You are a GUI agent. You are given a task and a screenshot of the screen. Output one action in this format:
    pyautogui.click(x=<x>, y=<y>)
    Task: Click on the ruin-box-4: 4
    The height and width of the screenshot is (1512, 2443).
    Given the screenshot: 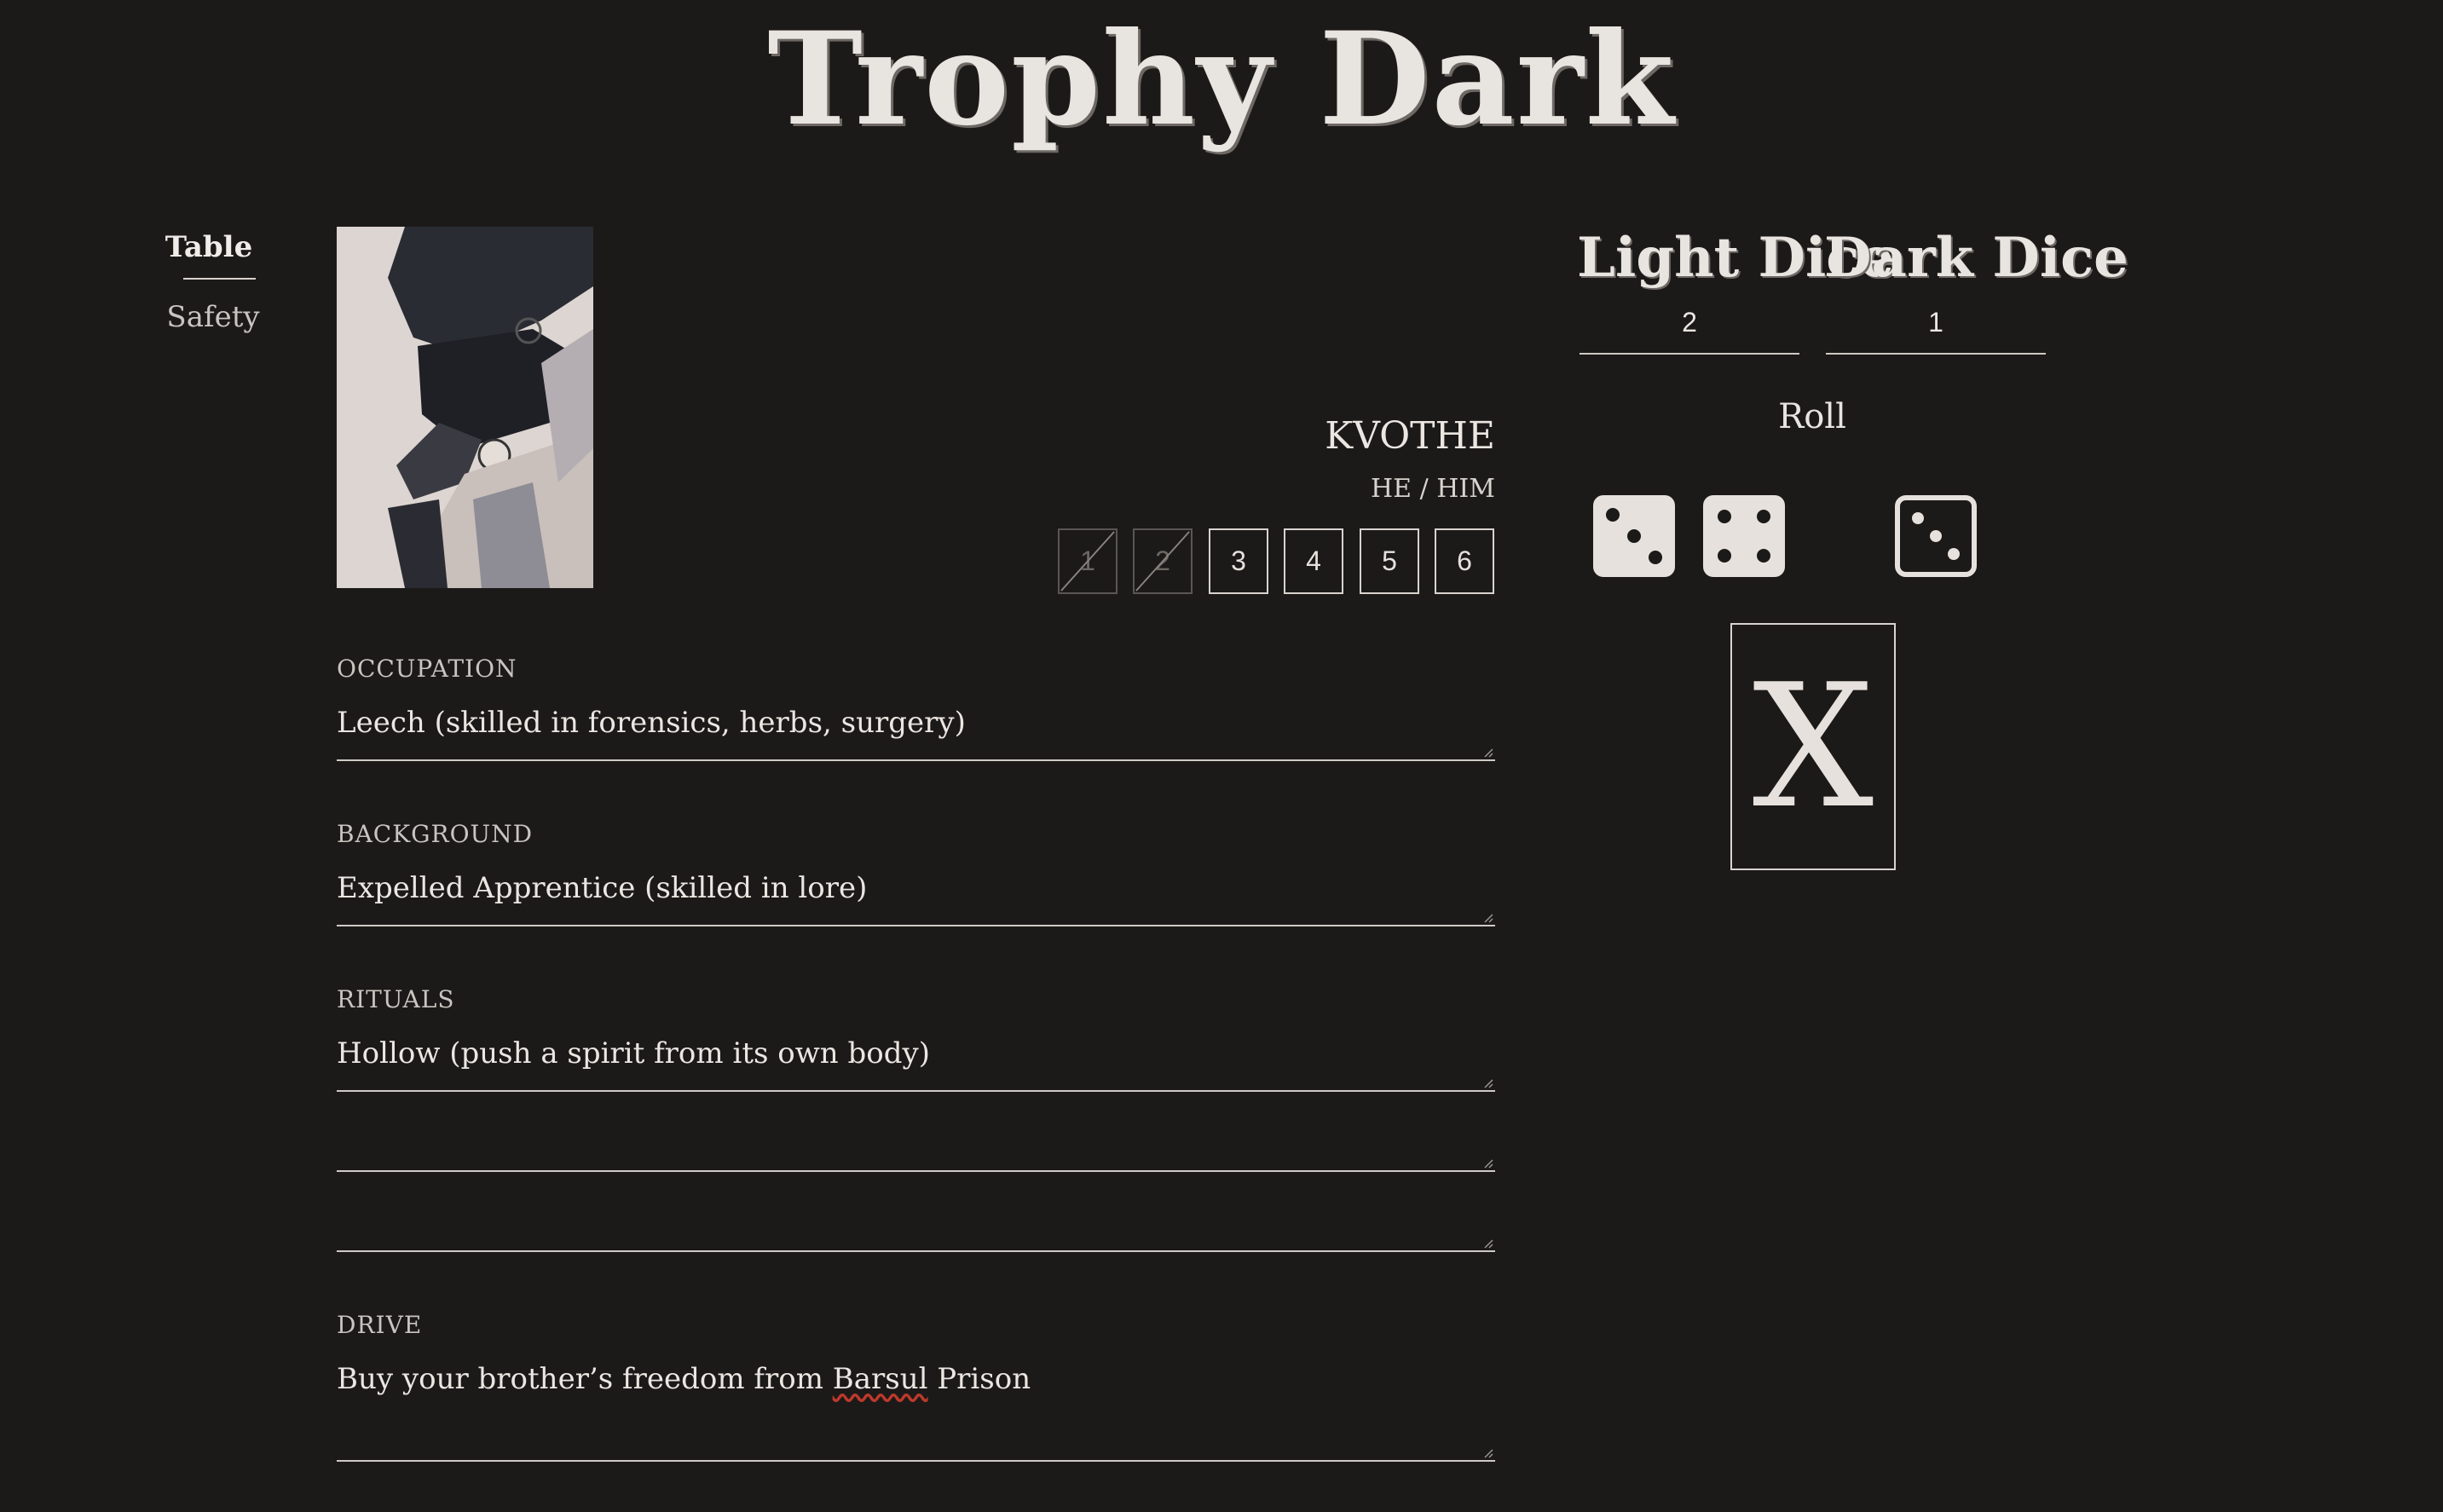 What is the action you would take?
    pyautogui.click(x=1313, y=561)
    